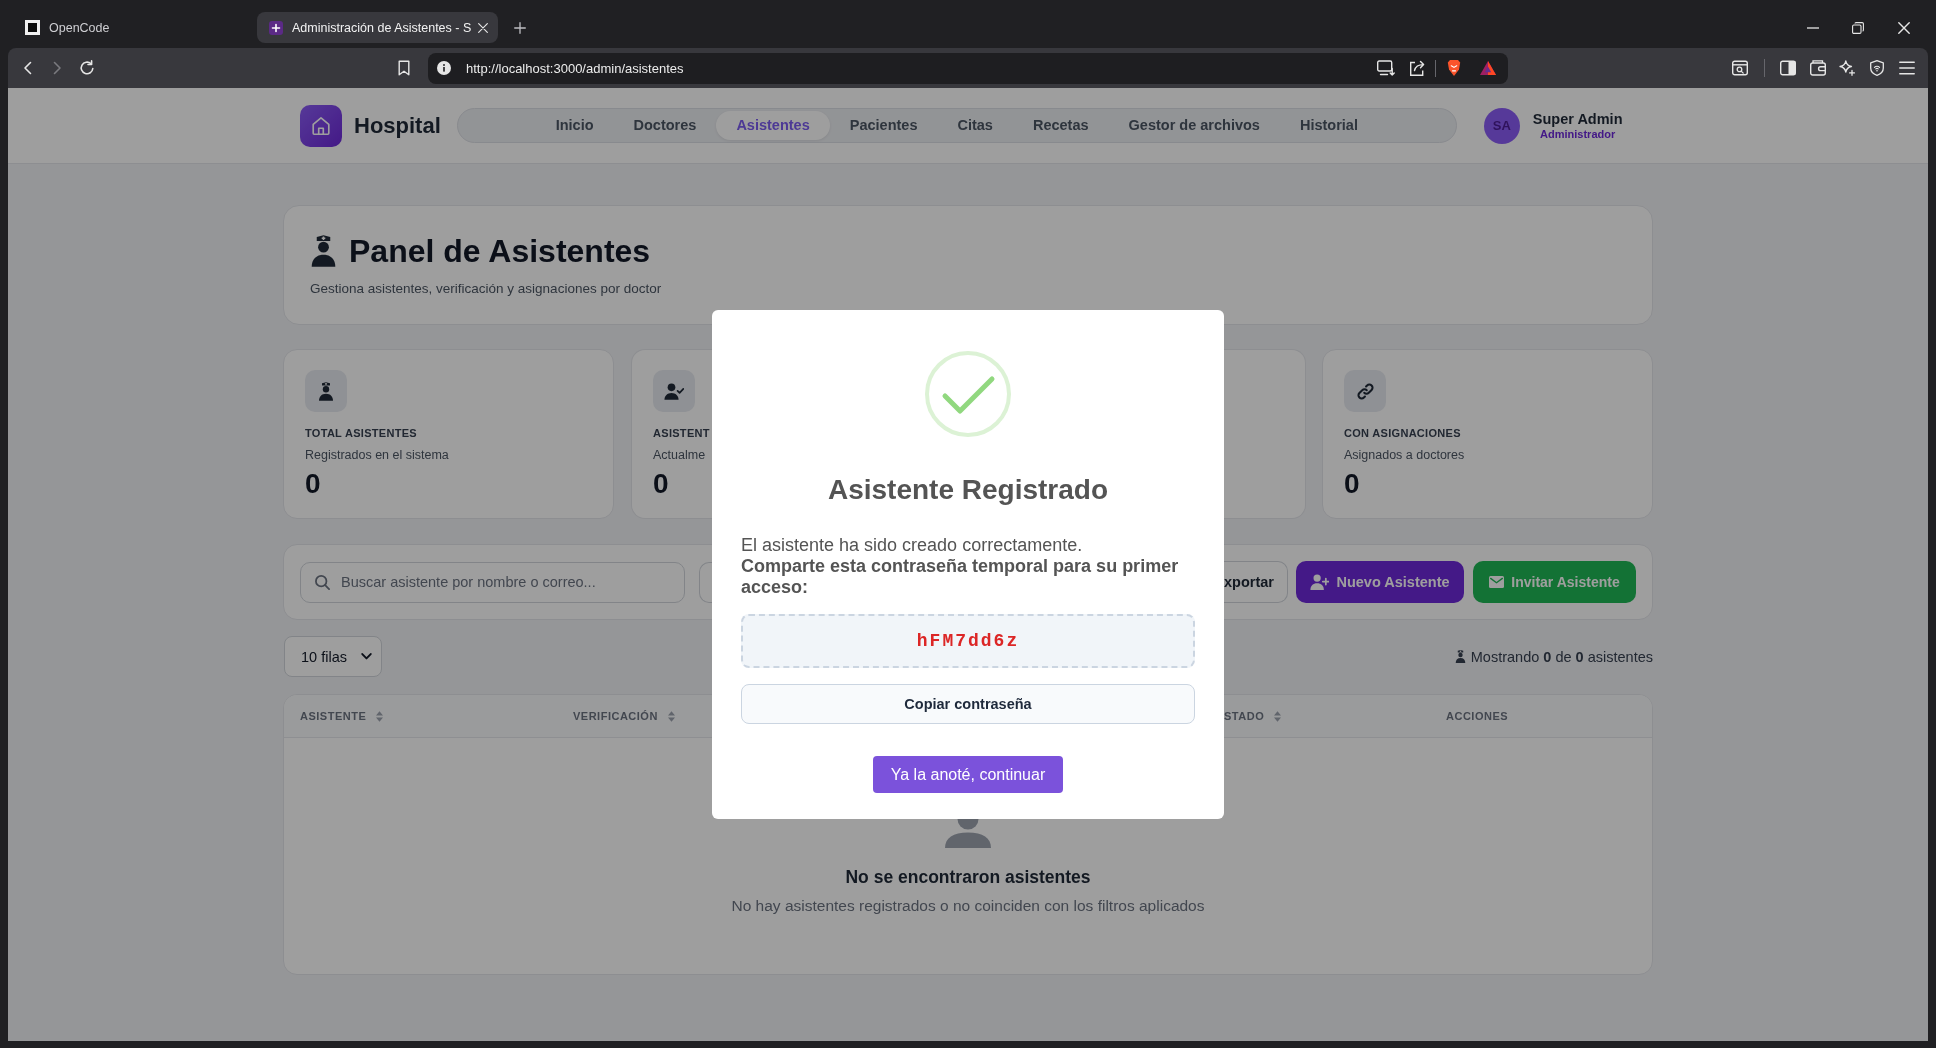 This screenshot has height=1048, width=1936. Describe the element at coordinates (705, 582) in the screenshot. I see `filter-field` at that location.